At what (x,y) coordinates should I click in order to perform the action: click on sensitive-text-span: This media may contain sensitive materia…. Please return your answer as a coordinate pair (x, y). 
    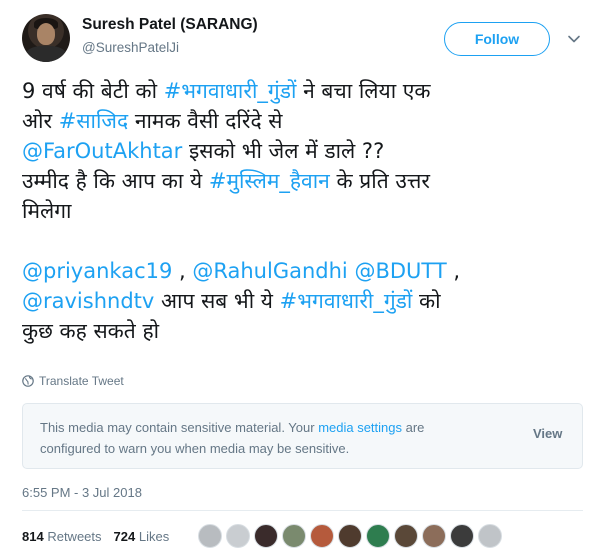
    Looking at the image, I should click on (179, 427).